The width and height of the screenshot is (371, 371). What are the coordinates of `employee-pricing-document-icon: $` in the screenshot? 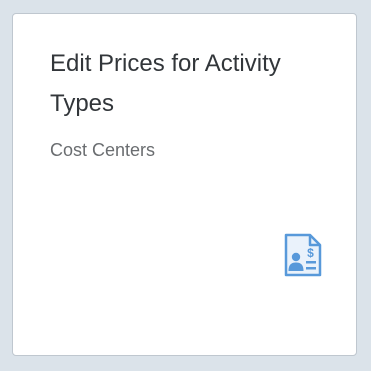 It's located at (303, 255).